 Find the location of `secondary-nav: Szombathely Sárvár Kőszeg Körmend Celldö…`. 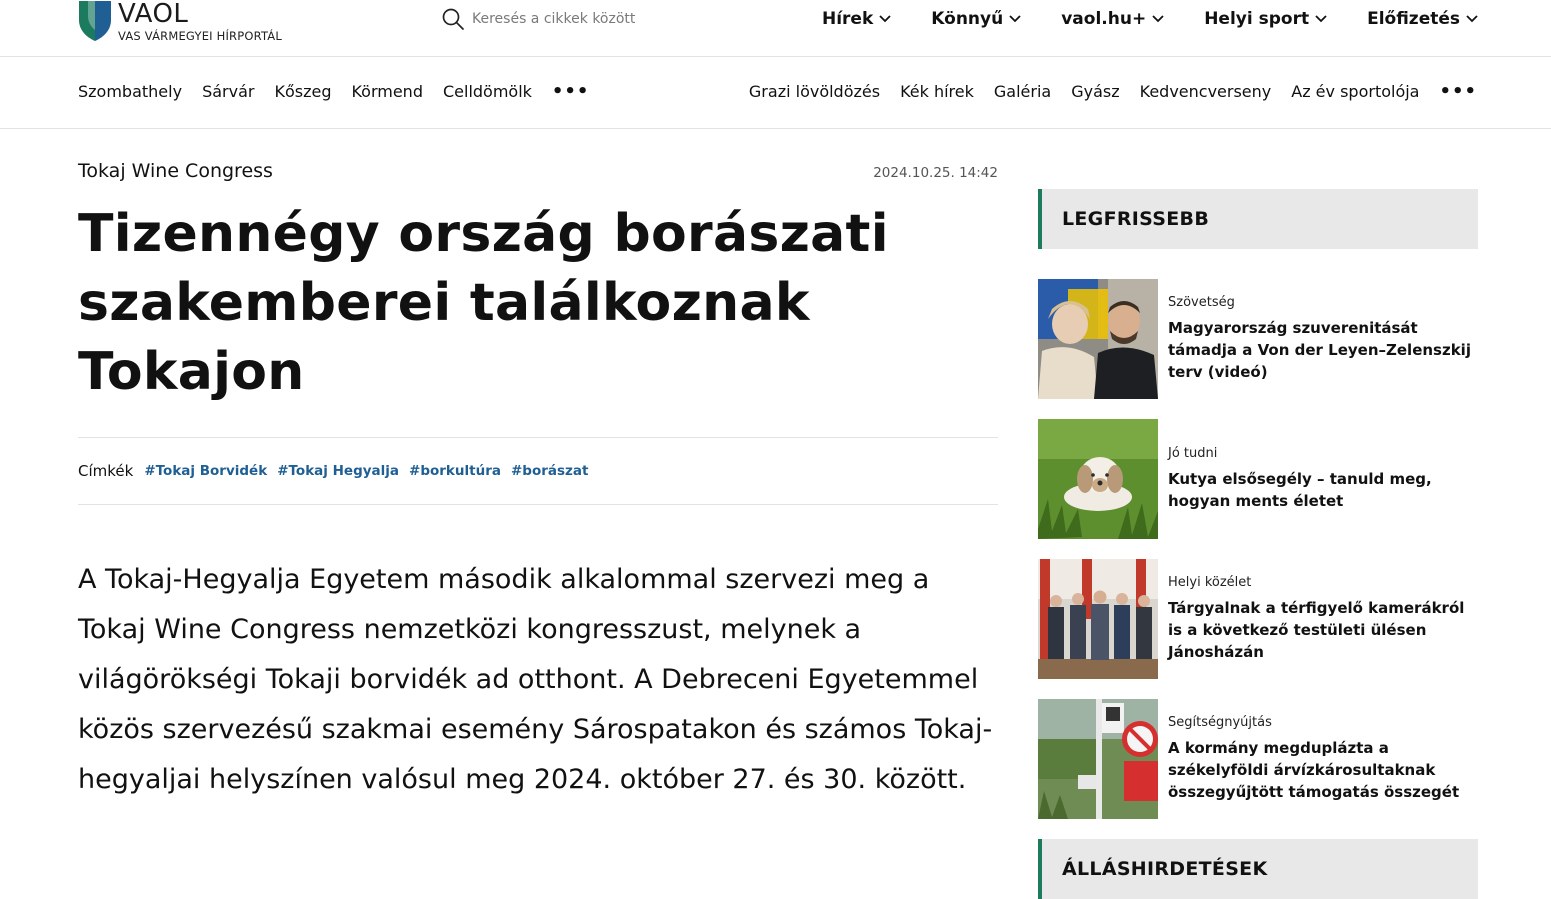

secondary-nav: Szombathely Sárvár Kőszeg Körmend Celldö… is located at coordinates (775, 93).